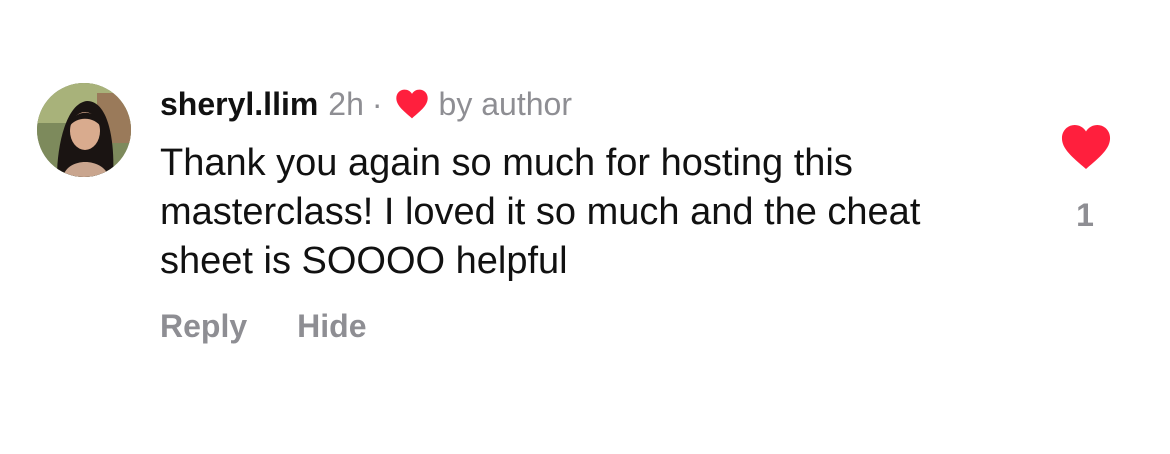 Image resolution: width=1170 pixels, height=454 pixels. Describe the element at coordinates (505, 103) in the screenshot. I see `liked-by-author-label: by author` at that location.